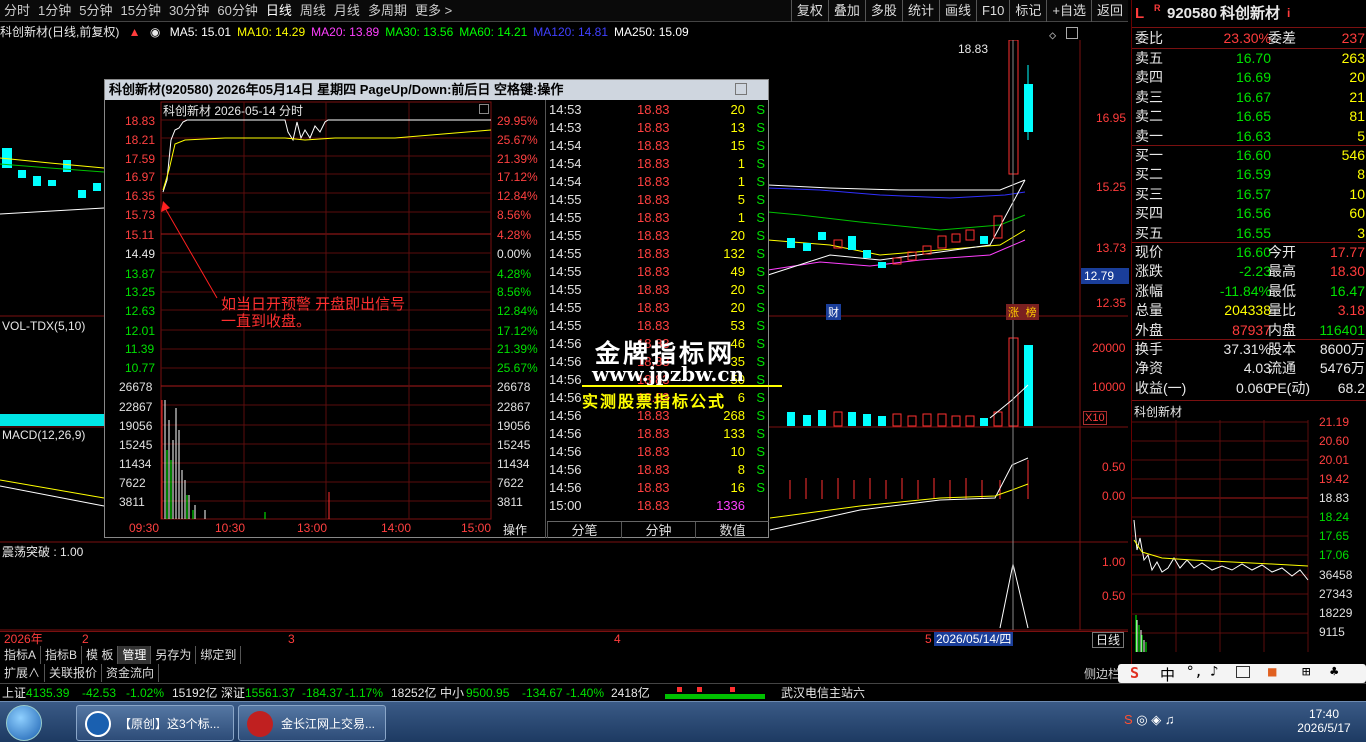  I want to click on window-icon, so click(484, 109).